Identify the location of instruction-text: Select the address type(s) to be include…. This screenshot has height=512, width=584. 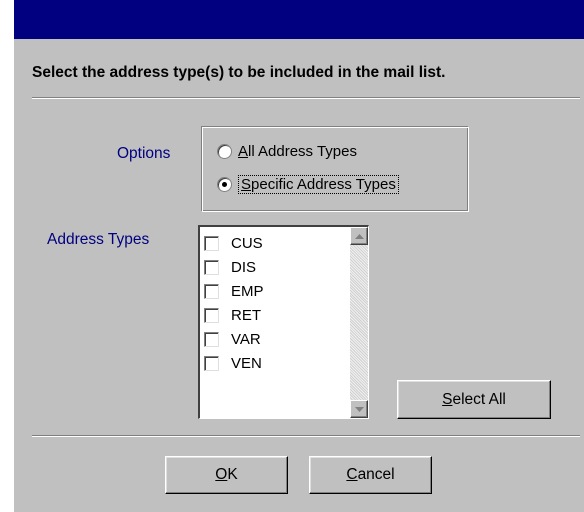
(239, 72).